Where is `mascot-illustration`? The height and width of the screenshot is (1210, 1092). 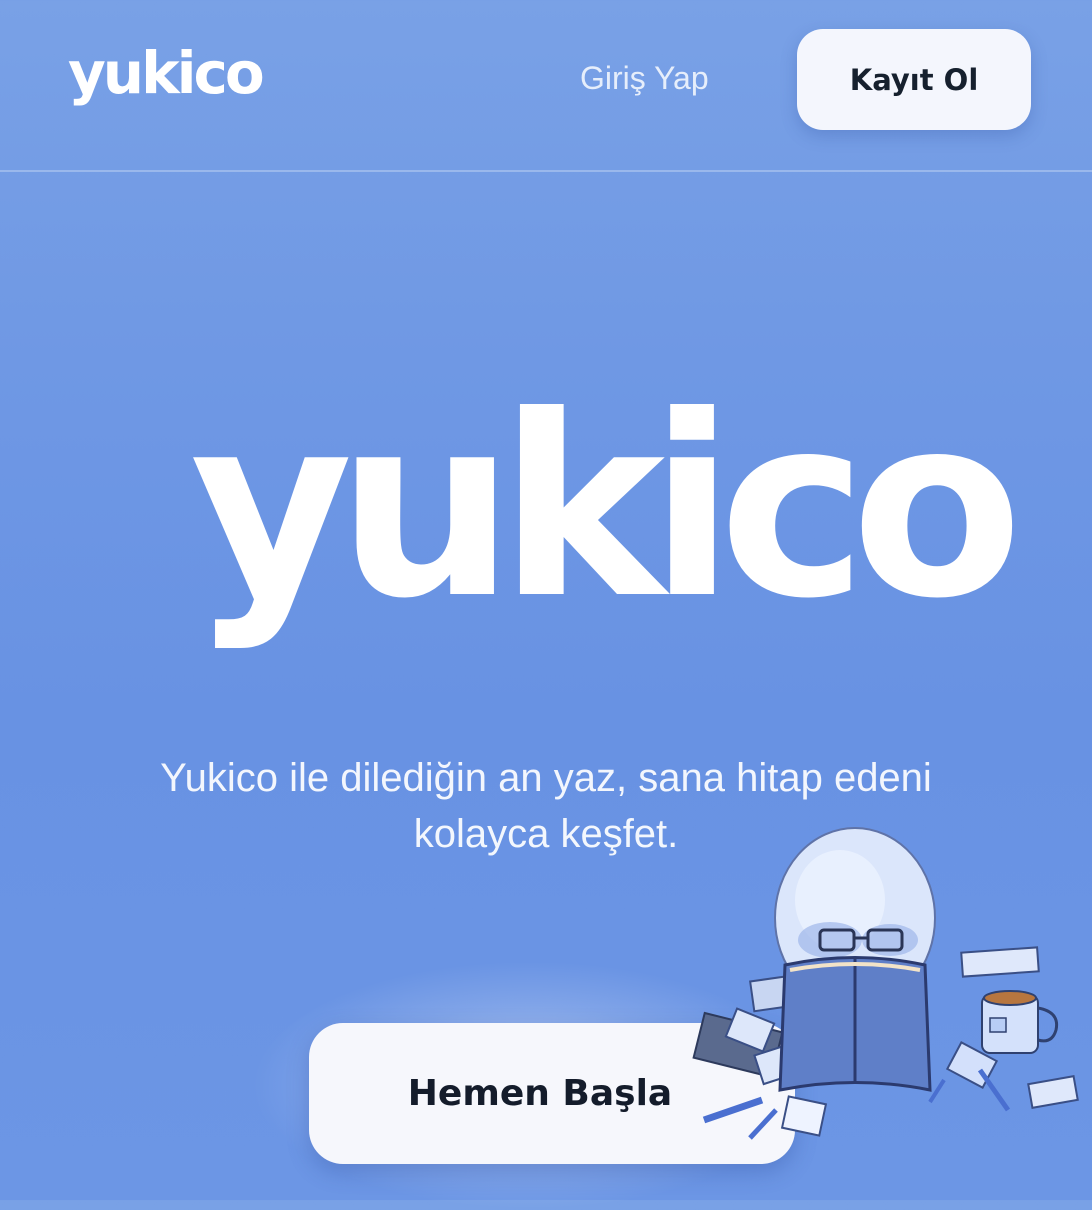
mascot-illustration is located at coordinates (885, 983).